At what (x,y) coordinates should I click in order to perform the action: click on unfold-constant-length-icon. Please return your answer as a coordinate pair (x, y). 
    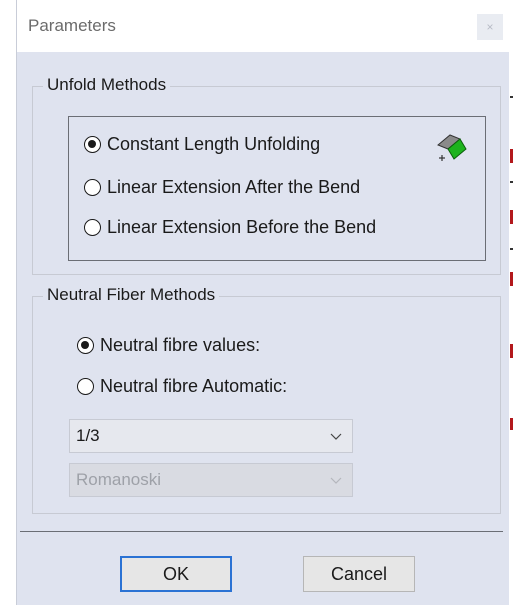
    Looking at the image, I should click on (452, 147).